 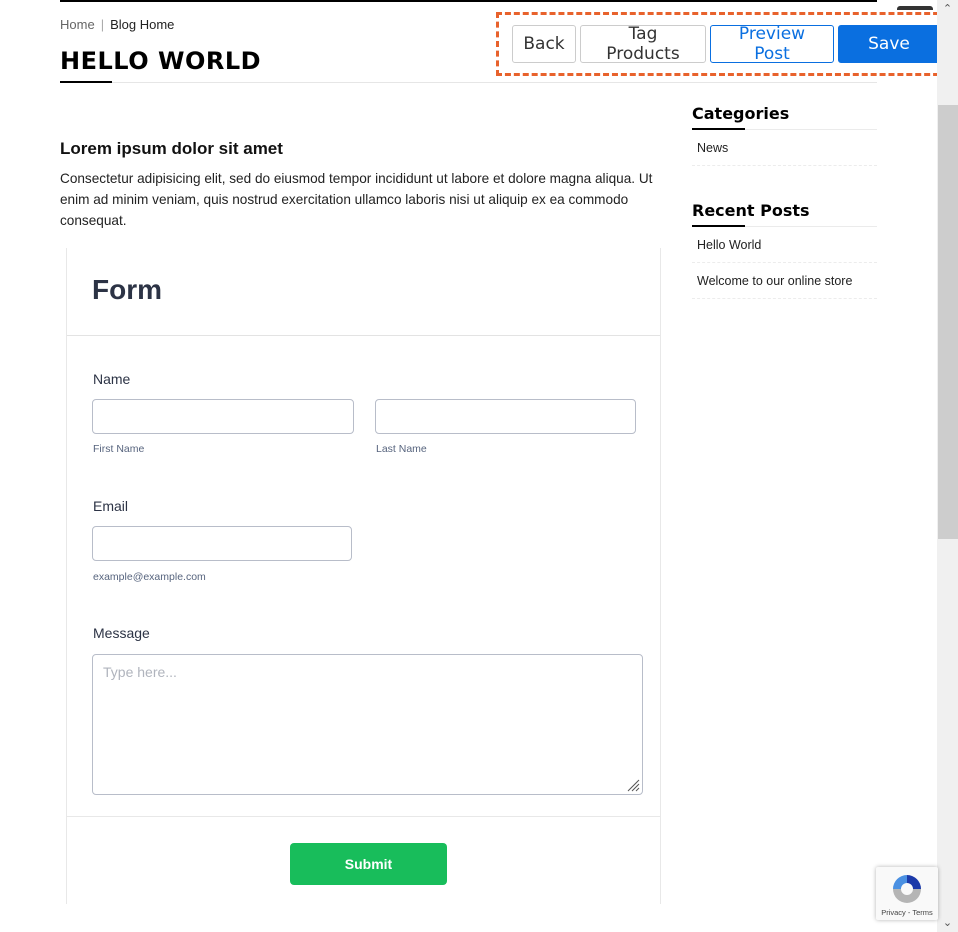 What do you see at coordinates (643, 44) in the screenshot?
I see `tag-products-button: Tag Products` at bounding box center [643, 44].